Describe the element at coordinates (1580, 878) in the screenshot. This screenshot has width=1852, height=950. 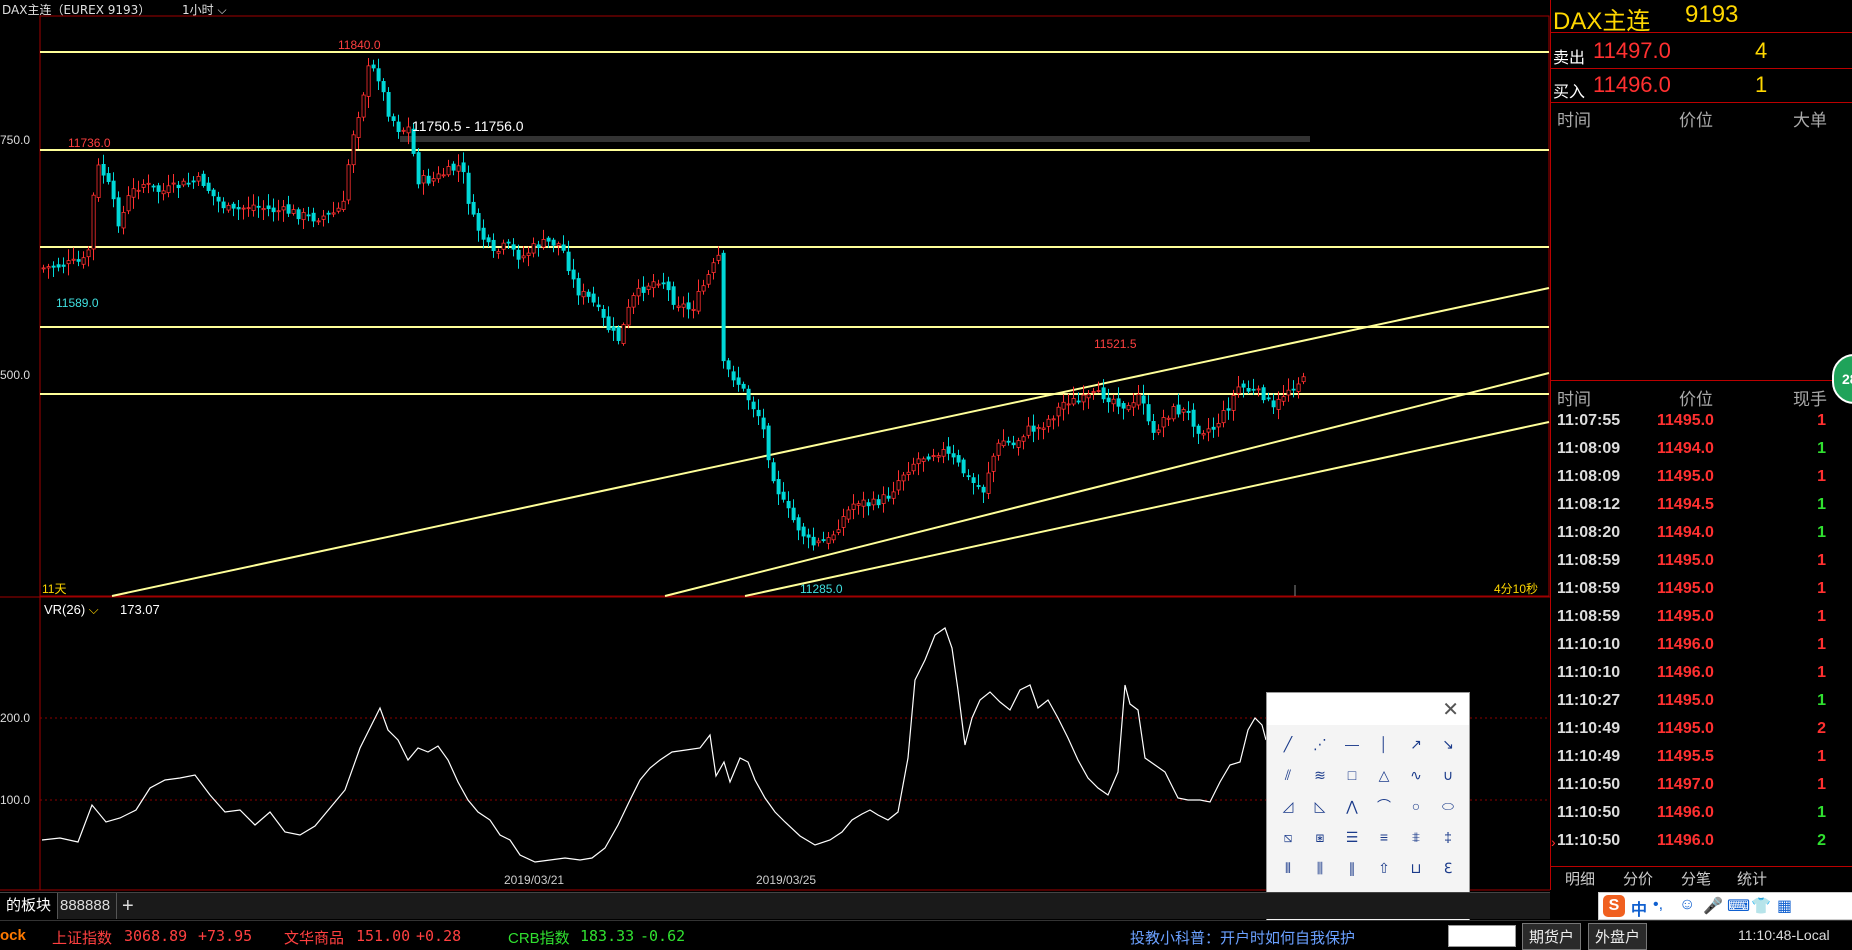
I see `tab-detail: 明细` at that location.